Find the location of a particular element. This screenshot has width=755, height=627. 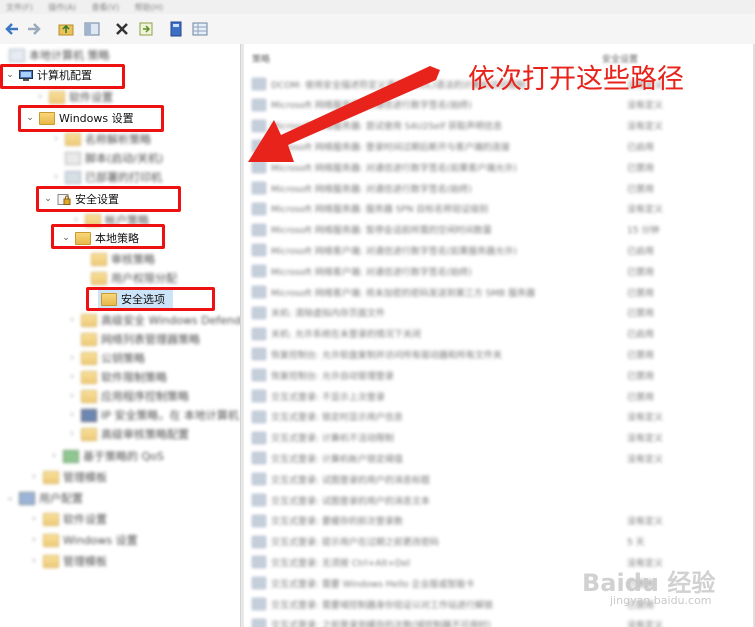

baidu-watermark-url: jingyan.baidu.com is located at coordinates (661, 600).